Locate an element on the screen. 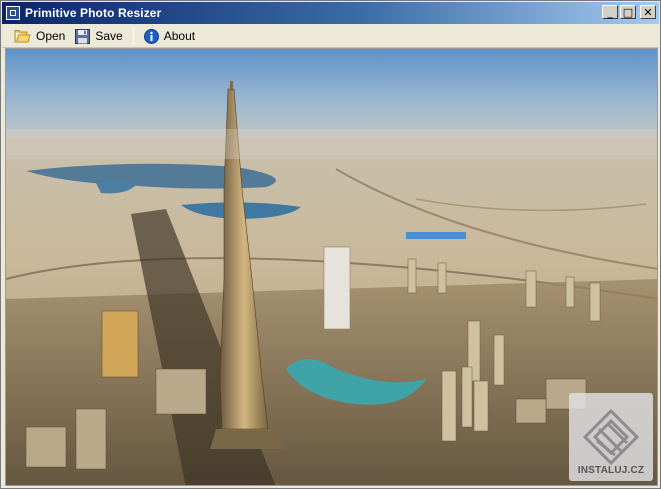 This screenshot has width=661, height=489. folder-open-icon is located at coordinates (22, 36).